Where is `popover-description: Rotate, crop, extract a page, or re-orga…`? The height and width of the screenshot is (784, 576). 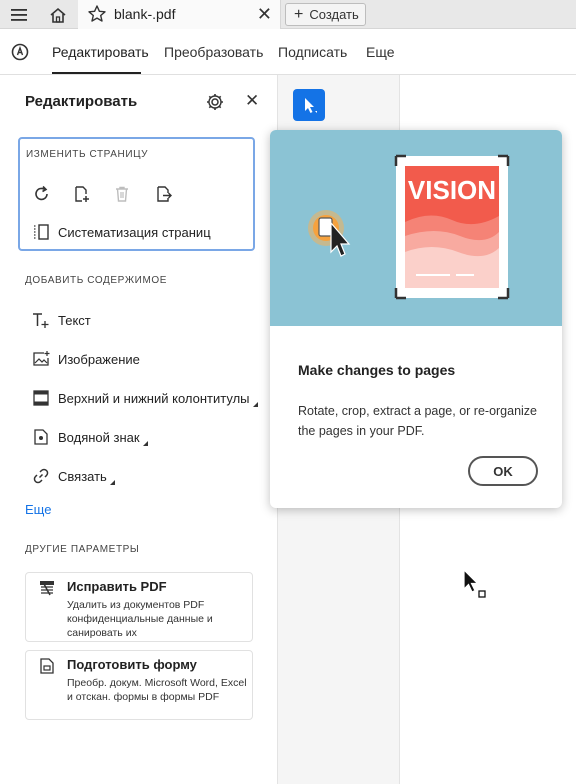 popover-description: Rotate, crop, extract a page, or re-orga… is located at coordinates (418, 421).